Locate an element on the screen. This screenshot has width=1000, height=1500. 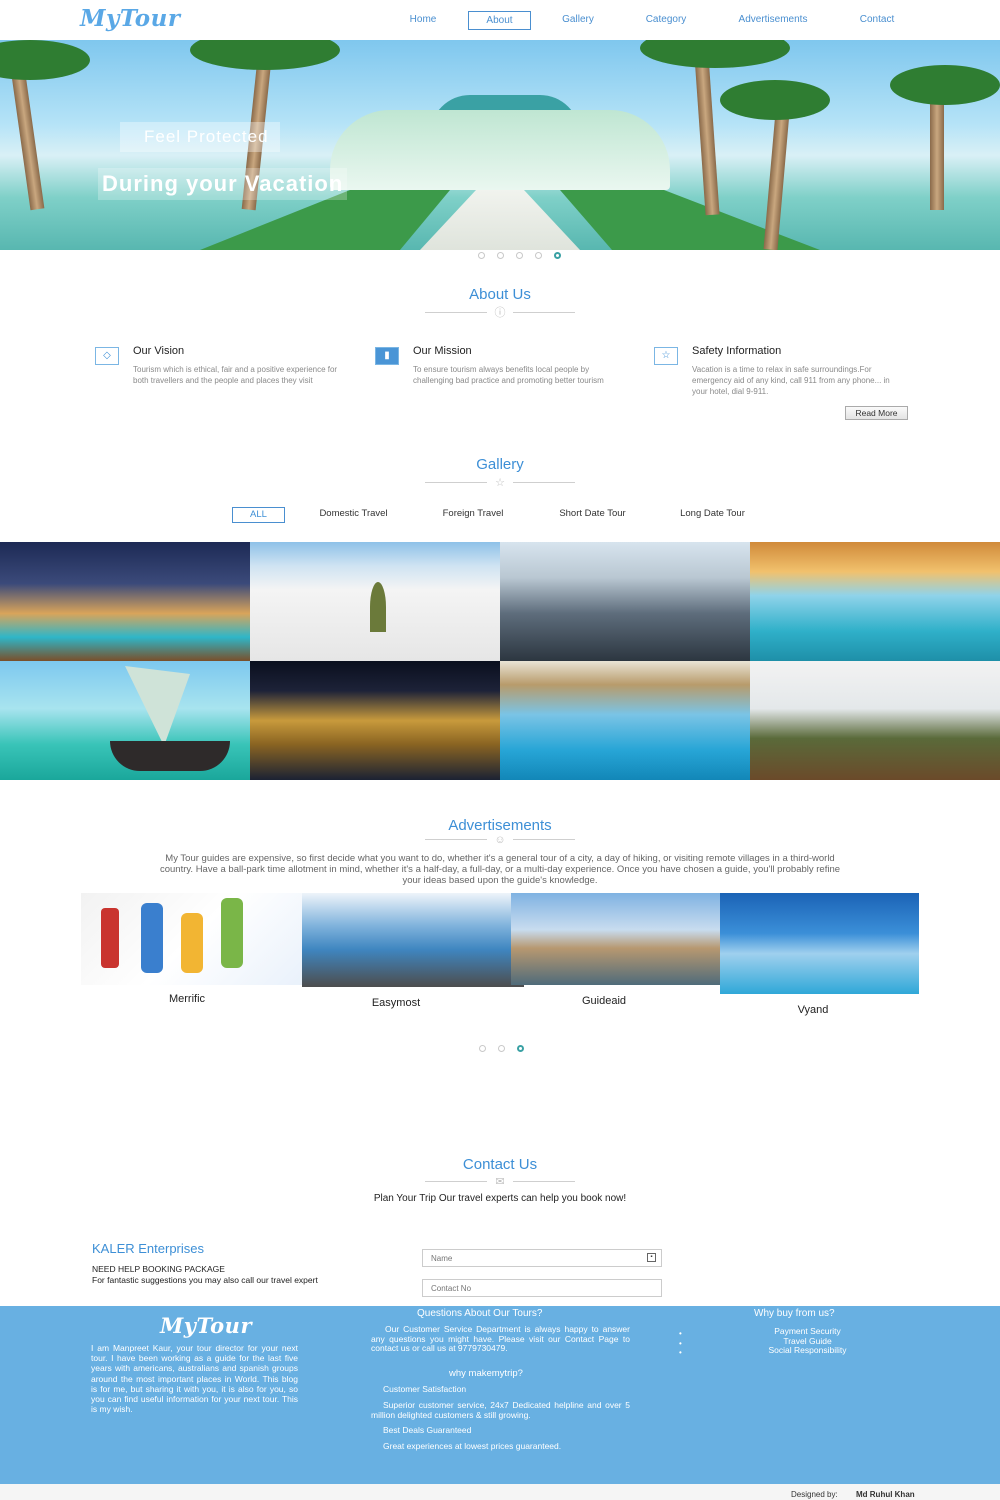
hero-slide-dots is located at coordinates (519, 255).